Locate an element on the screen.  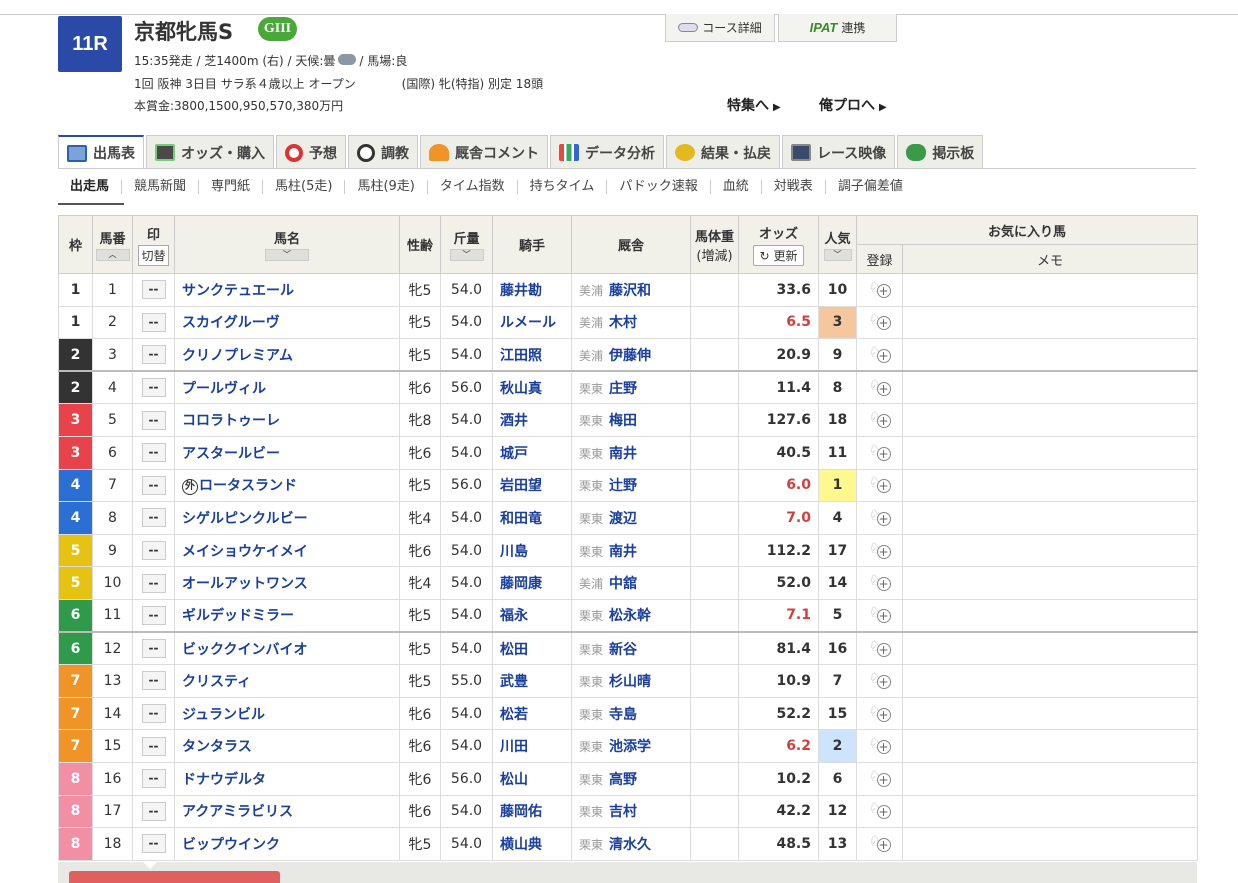
horse-name-link: クリノプレミアム is located at coordinates (237, 356).